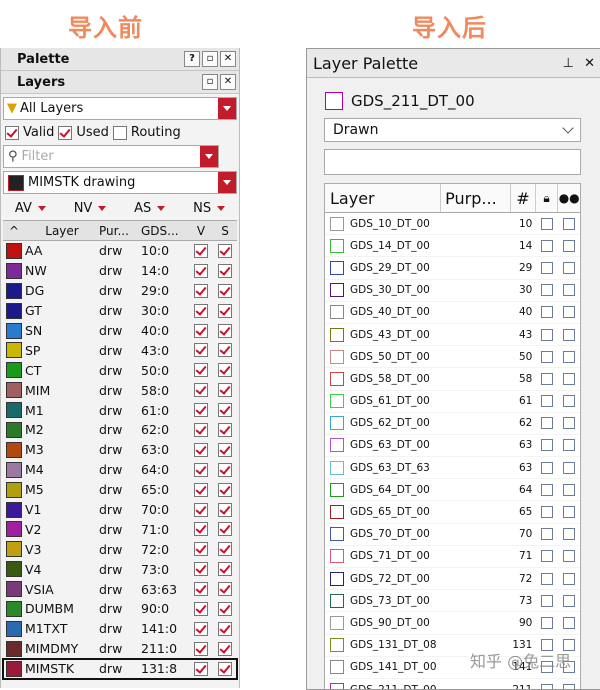 This screenshot has width=600, height=690. Describe the element at coordinates (452, 601) in the screenshot. I see `layer-row: GDS_73_DT_00 73` at that location.